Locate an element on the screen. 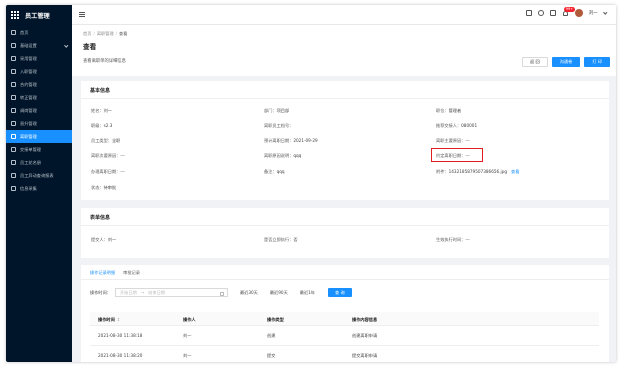 This screenshot has width=622, height=368. sidebar-item-regularization: 转正管理 is located at coordinates (39, 97).